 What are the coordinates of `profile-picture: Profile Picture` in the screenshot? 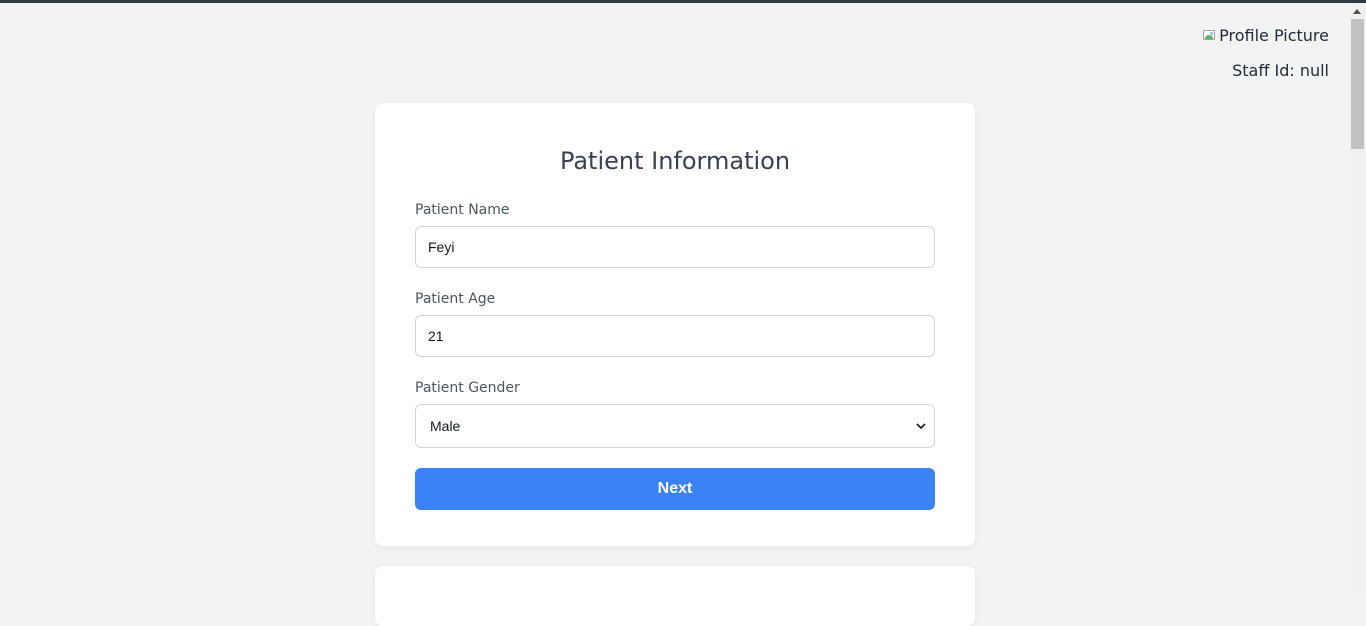 It's located at (1265, 35).